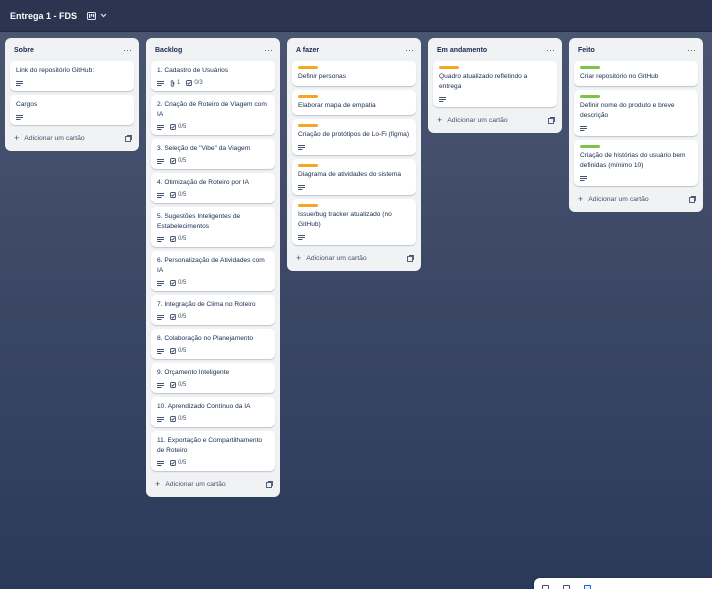  What do you see at coordinates (213, 344) in the screenshot?
I see `card: 8. Colaboração no Planejamento 0/5` at bounding box center [213, 344].